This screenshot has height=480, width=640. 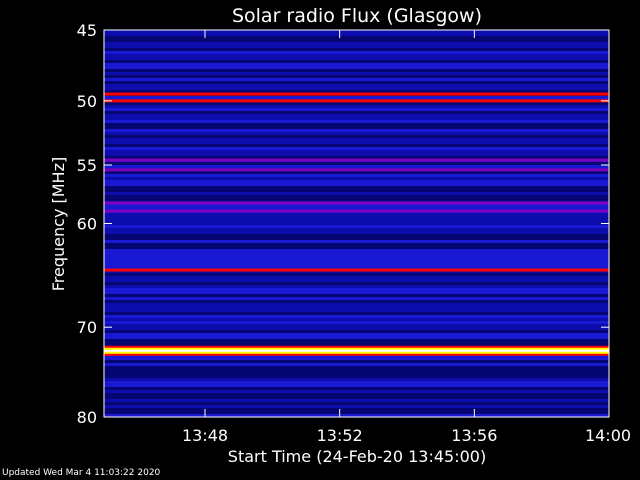 I want to click on y-tick-label: 55, so click(x=87, y=165).